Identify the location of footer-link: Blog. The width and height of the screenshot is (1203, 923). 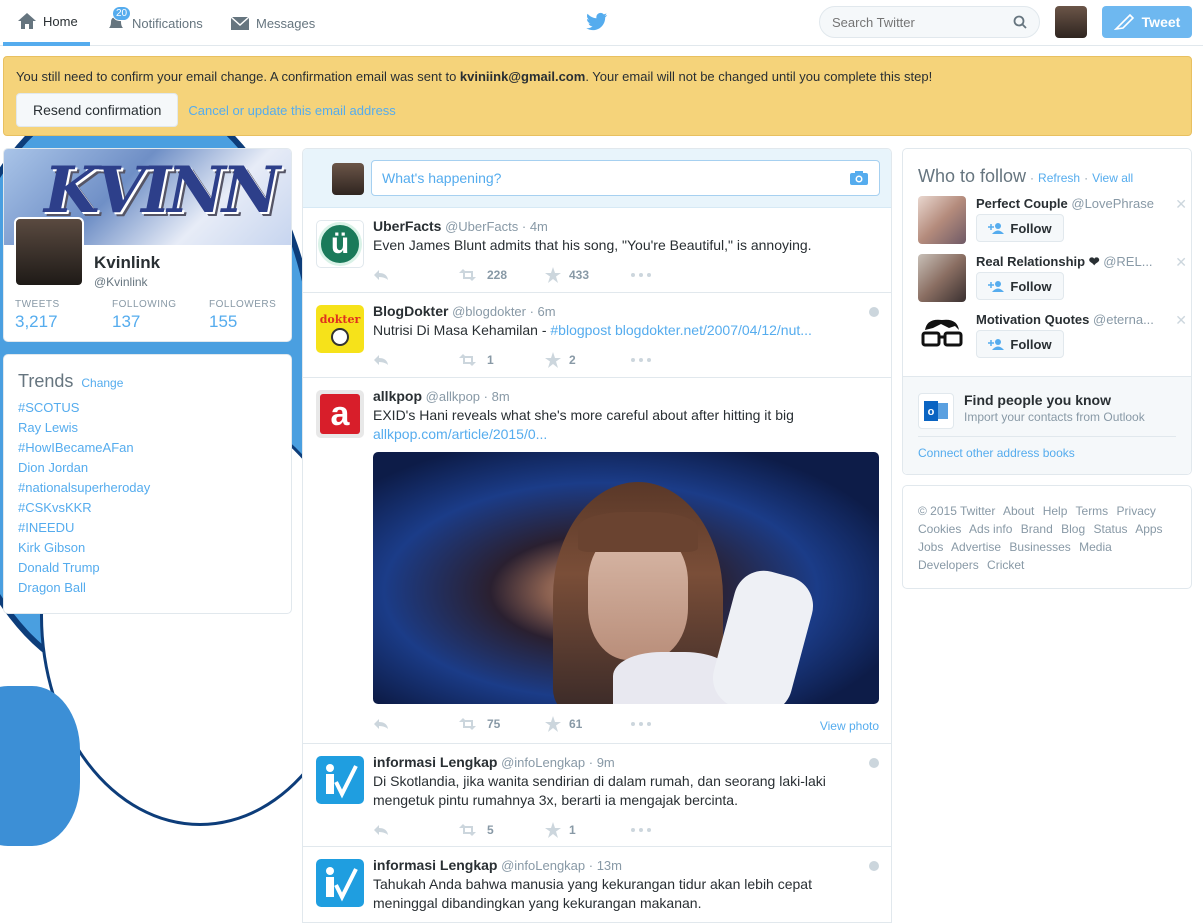
(1073, 529).